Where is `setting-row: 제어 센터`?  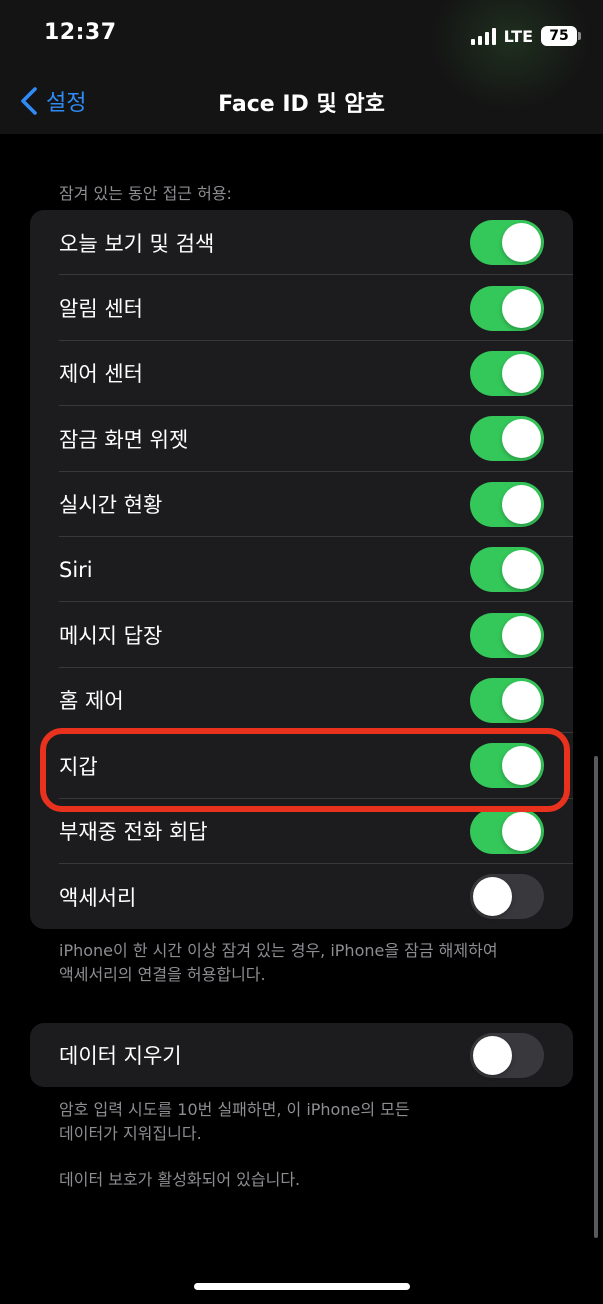 setting-row: 제어 센터 is located at coordinates (301, 374).